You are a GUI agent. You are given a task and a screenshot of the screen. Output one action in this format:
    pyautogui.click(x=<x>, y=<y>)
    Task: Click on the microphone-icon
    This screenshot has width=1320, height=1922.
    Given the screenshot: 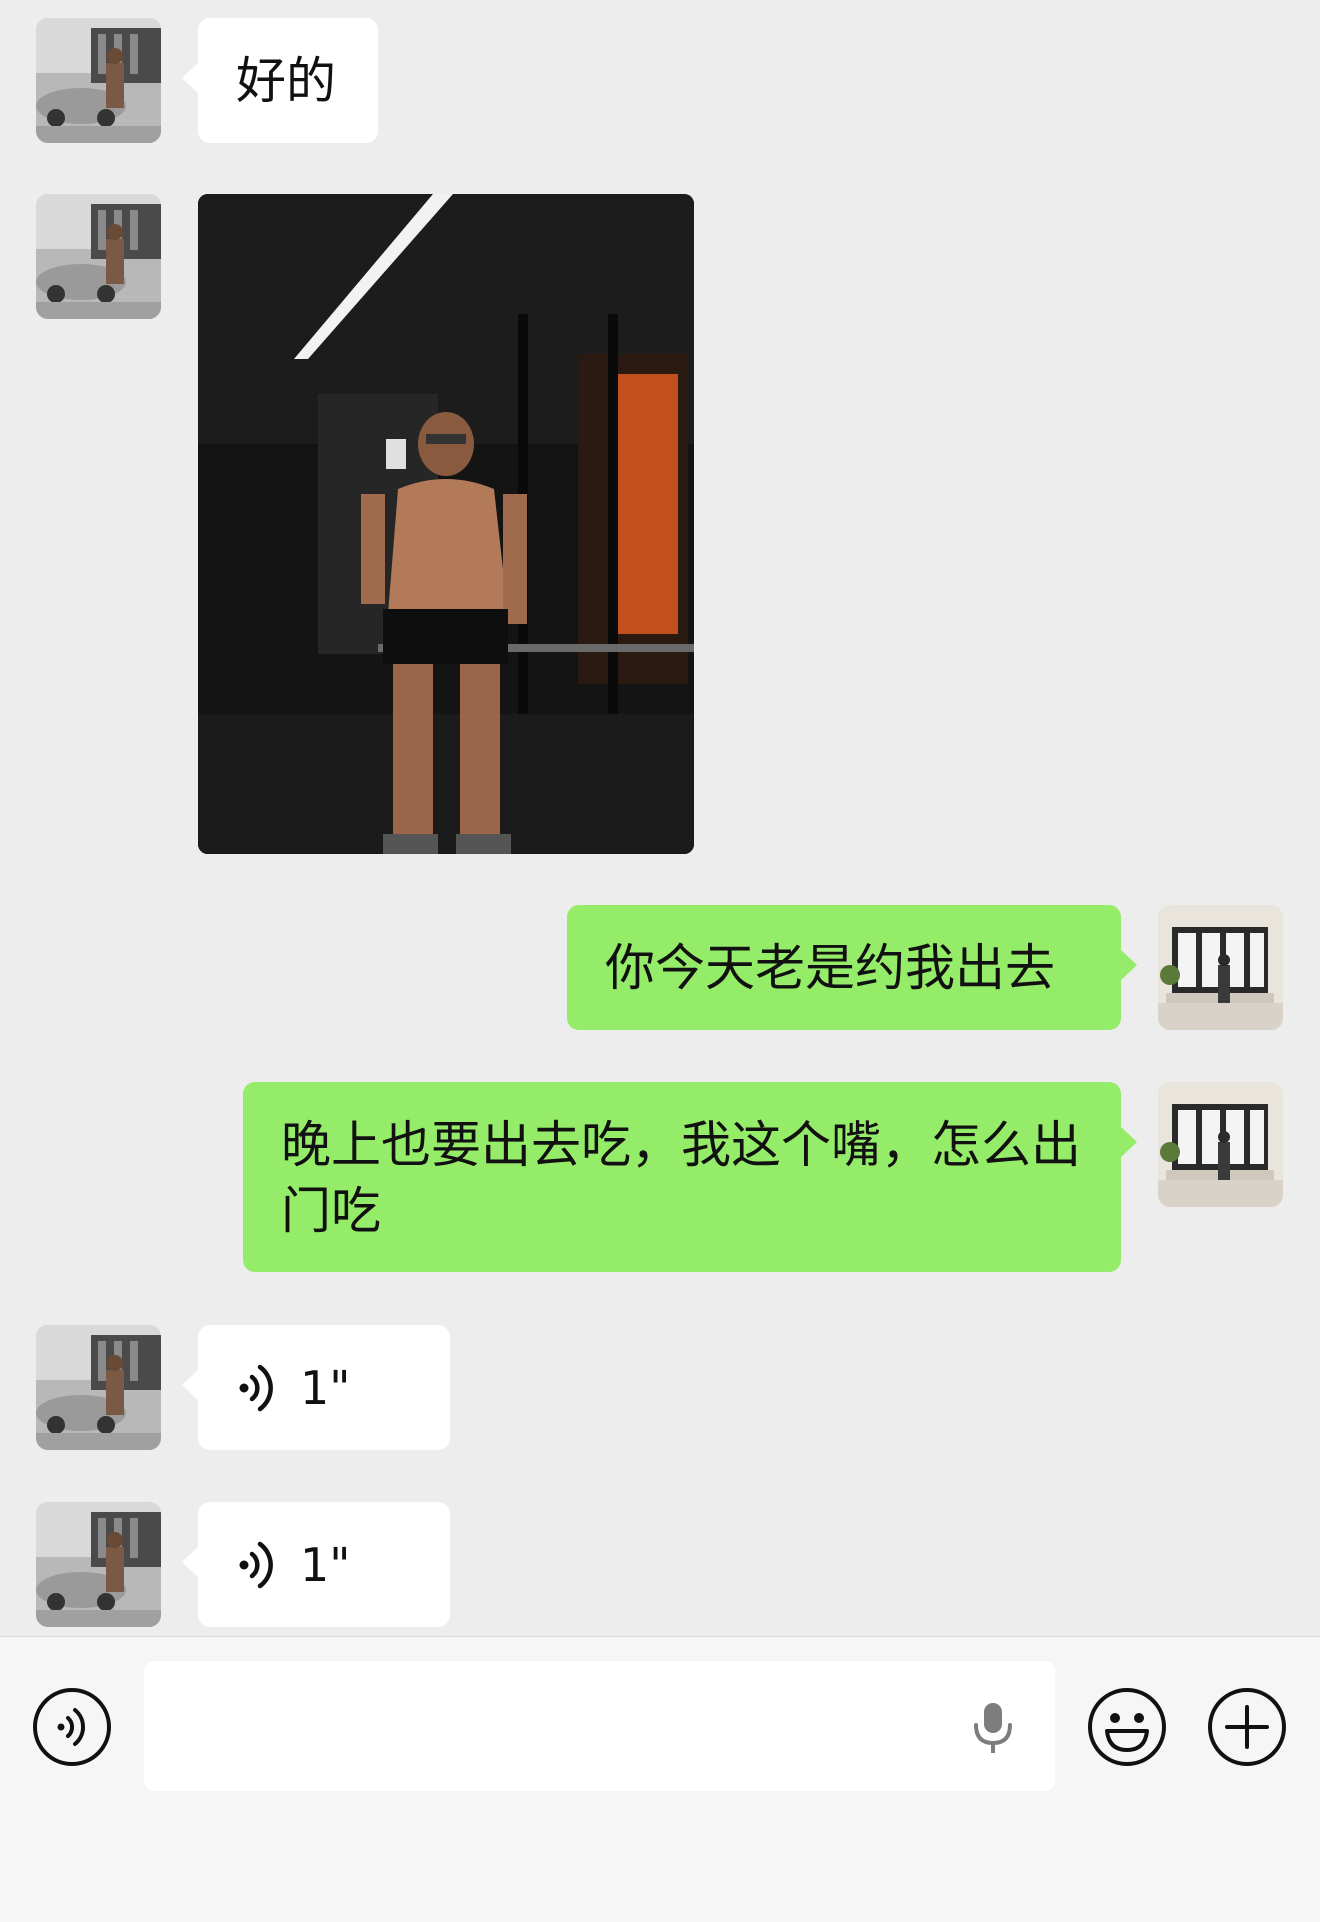 What is the action you would take?
    pyautogui.click(x=993, y=1728)
    